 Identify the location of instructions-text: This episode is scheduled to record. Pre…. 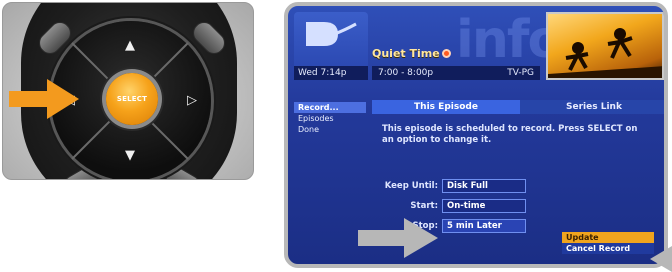
(510, 134).